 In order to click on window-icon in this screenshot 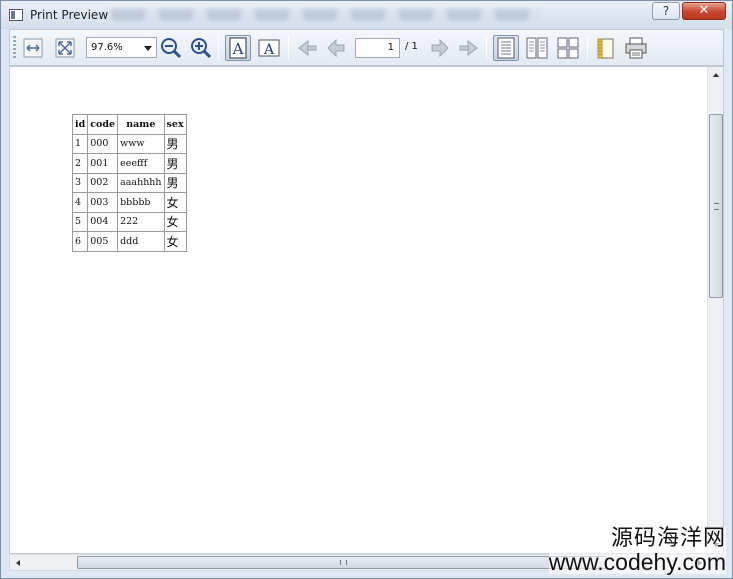, I will do `click(16, 15)`.